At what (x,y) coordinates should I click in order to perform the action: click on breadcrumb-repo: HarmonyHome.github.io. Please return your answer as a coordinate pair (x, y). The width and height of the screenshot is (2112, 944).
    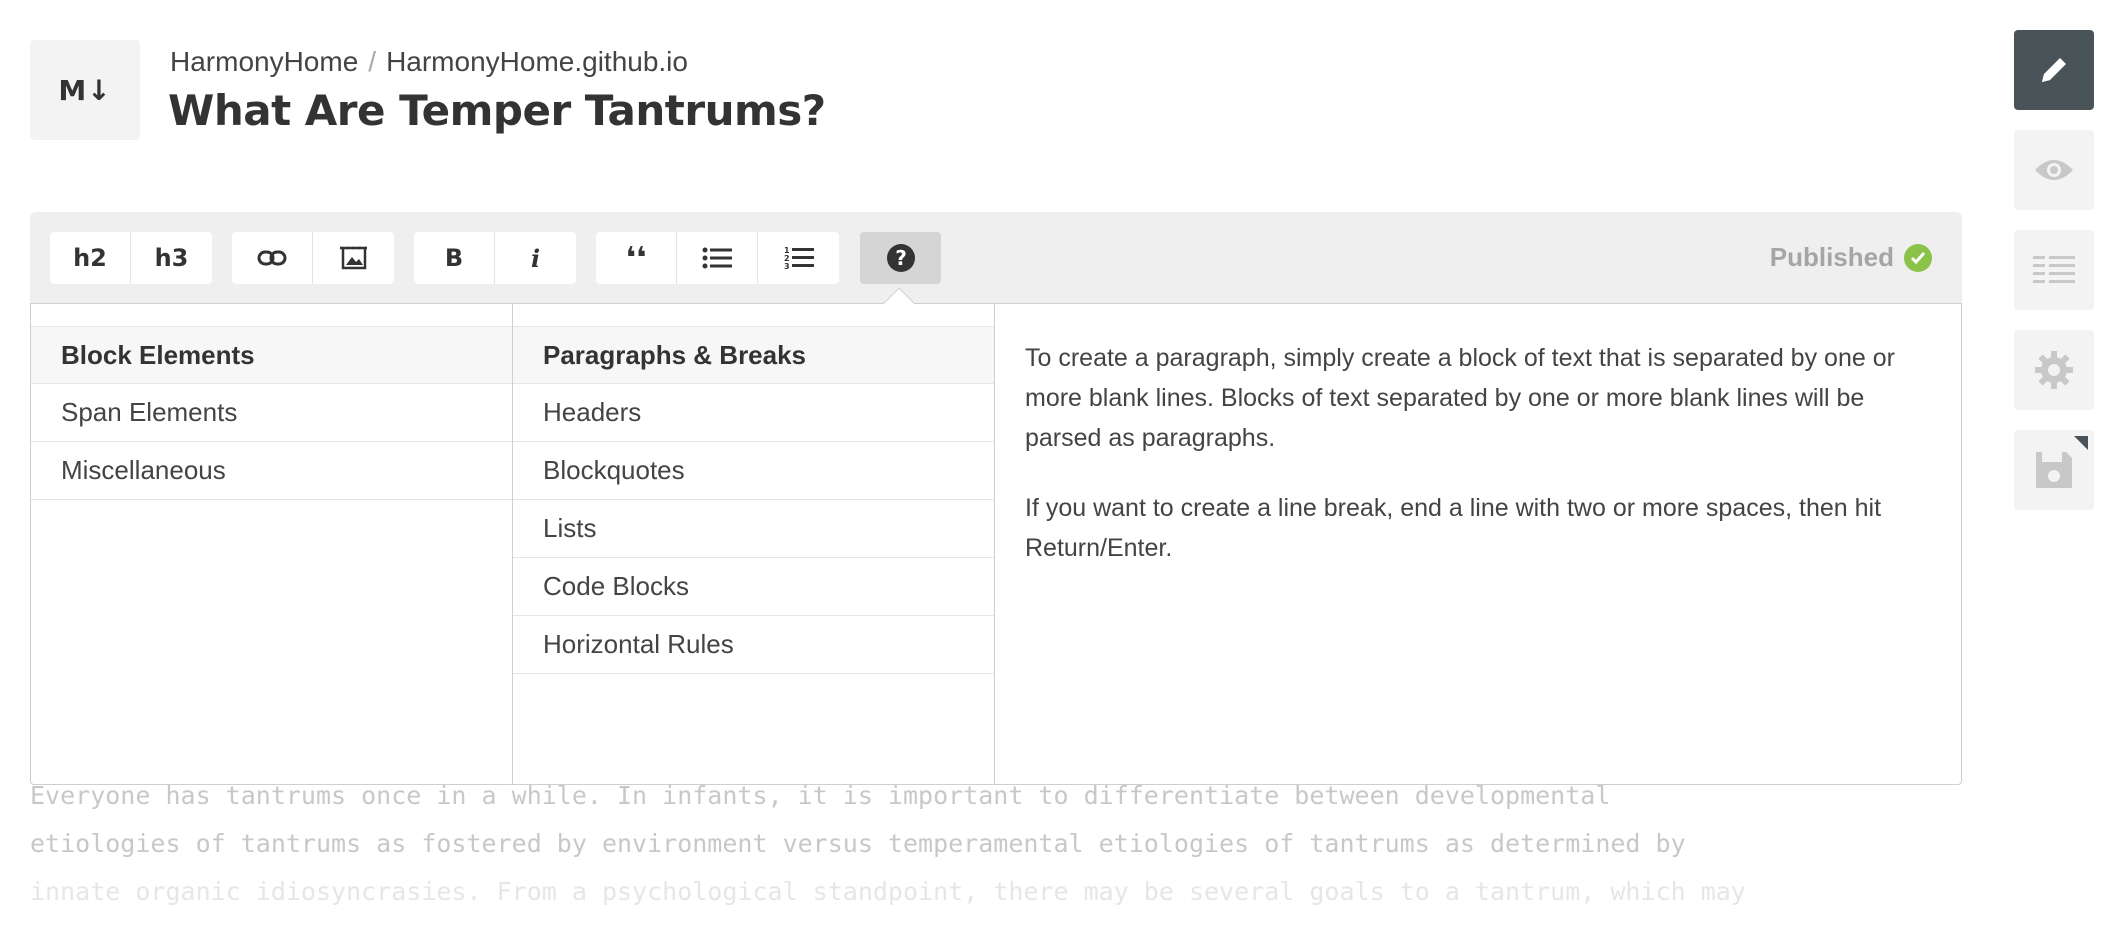
    Looking at the image, I should click on (537, 62).